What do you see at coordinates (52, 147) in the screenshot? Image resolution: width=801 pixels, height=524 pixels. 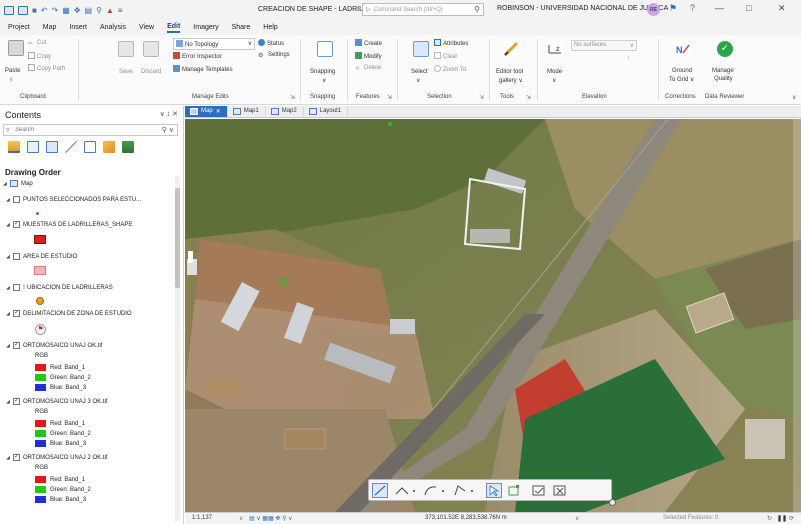 I see `list-by-selection-icon` at bounding box center [52, 147].